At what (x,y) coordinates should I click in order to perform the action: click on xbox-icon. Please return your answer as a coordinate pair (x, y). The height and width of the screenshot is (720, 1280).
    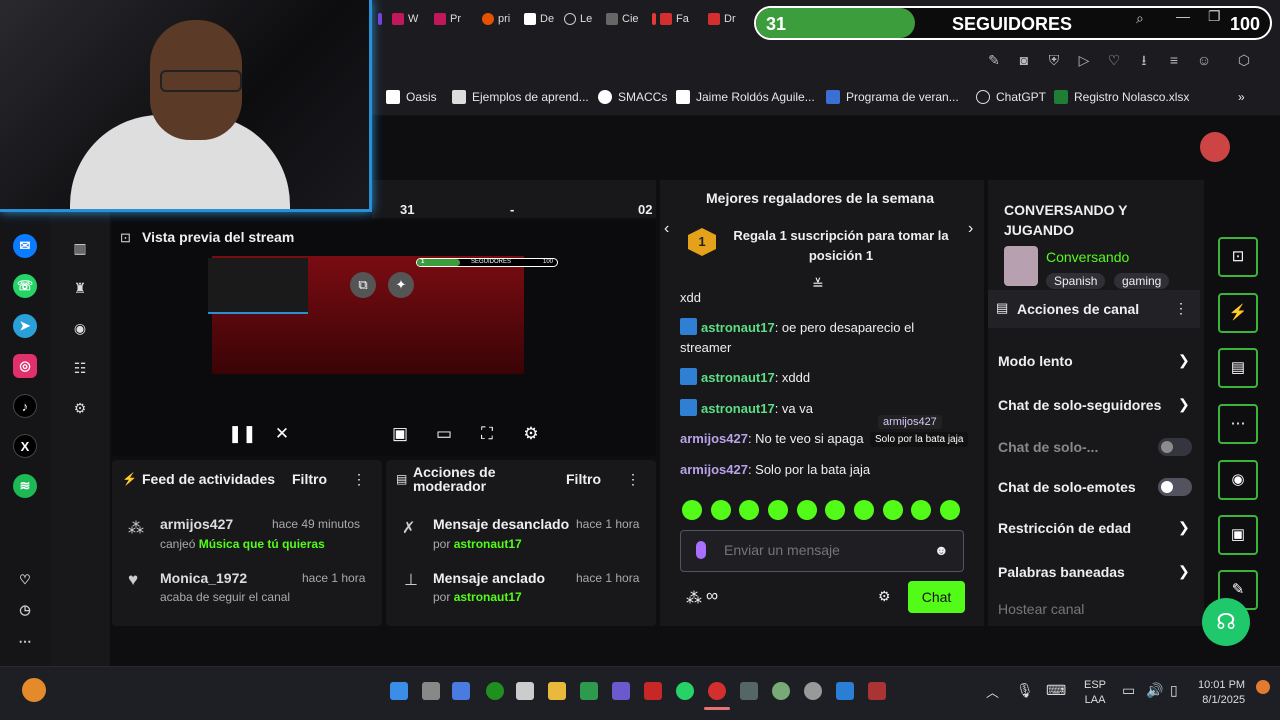
    Looking at the image, I should click on (495, 691).